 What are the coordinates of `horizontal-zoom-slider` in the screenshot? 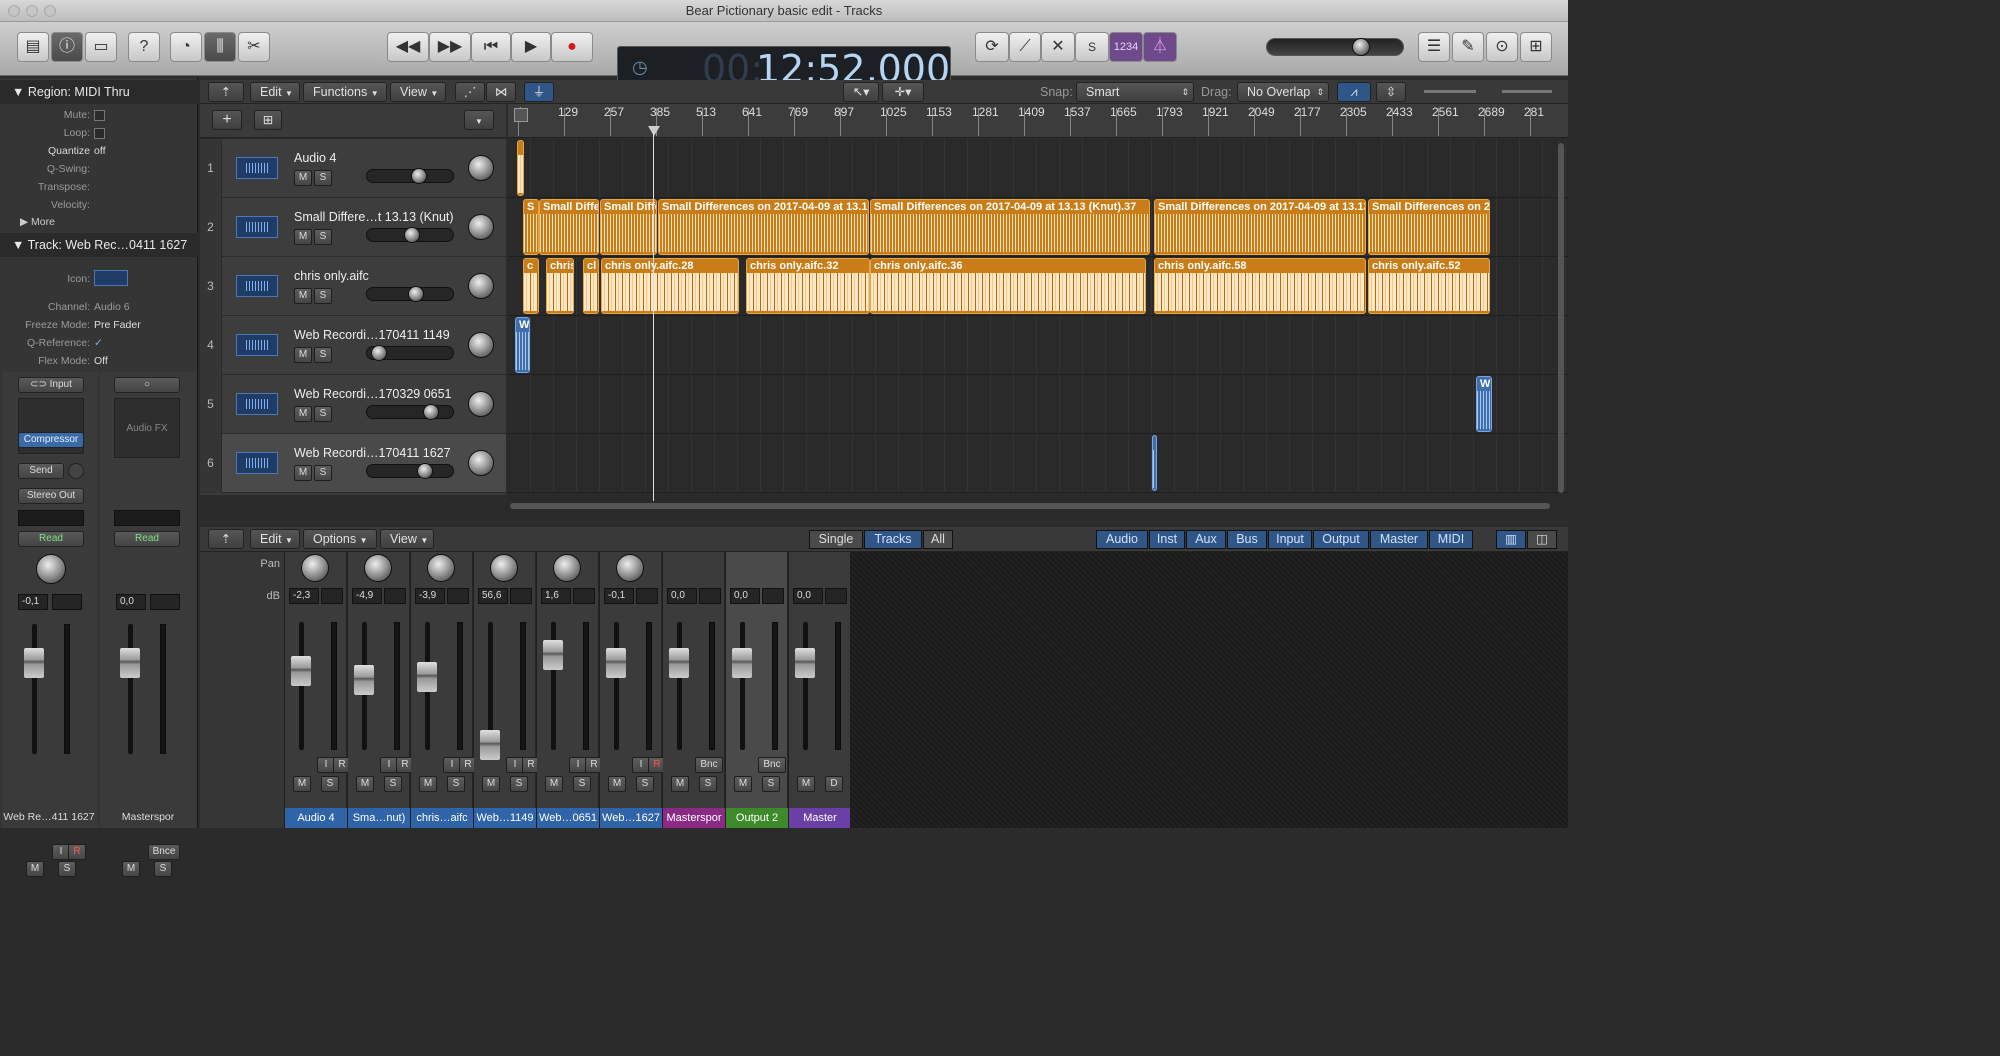 It's located at (1527, 91).